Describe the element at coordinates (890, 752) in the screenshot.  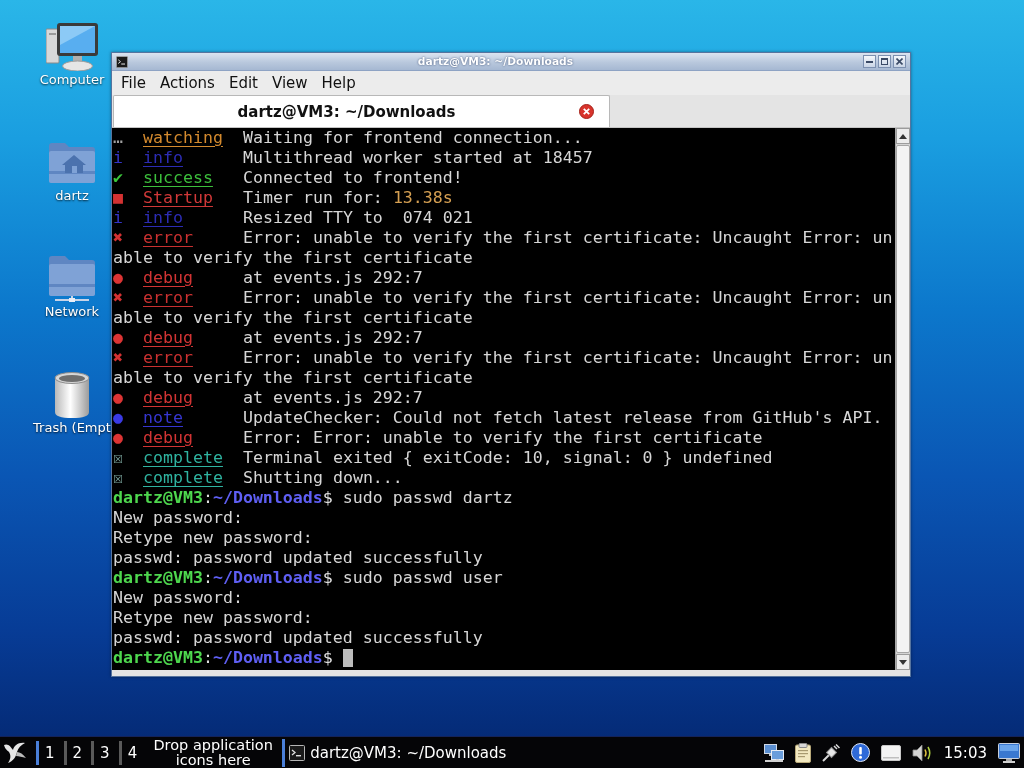
I see `drive-icon` at that location.